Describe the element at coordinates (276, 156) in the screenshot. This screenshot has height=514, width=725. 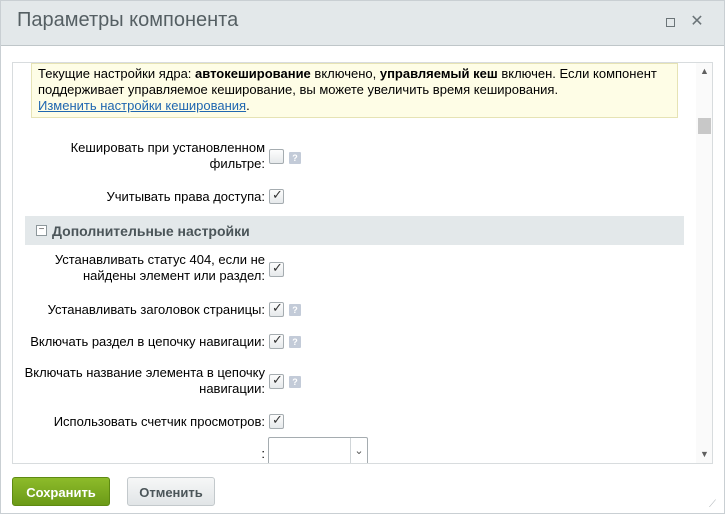
I see `cache-filter-checkbox` at that location.